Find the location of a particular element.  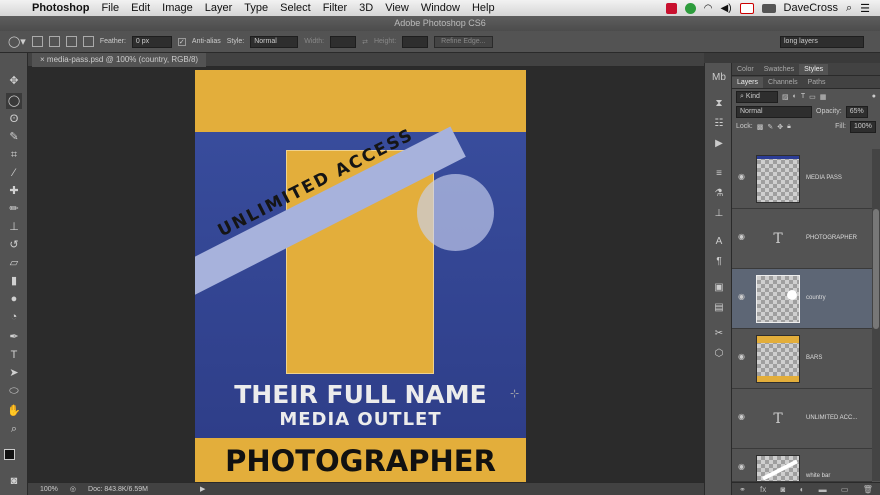

new-group-icon: ▬ is located at coordinates (823, 489).